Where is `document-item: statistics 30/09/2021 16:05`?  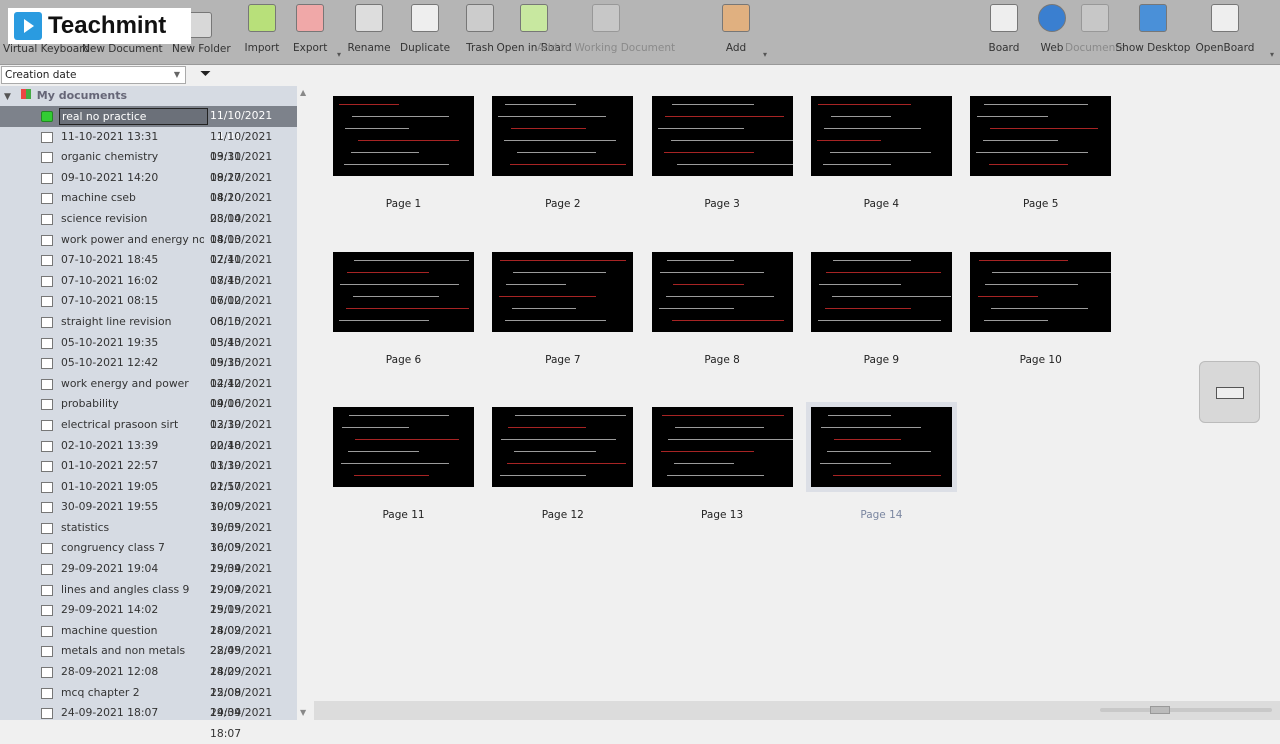
document-item: statistics 30/09/2021 16:05 is located at coordinates (148, 536).